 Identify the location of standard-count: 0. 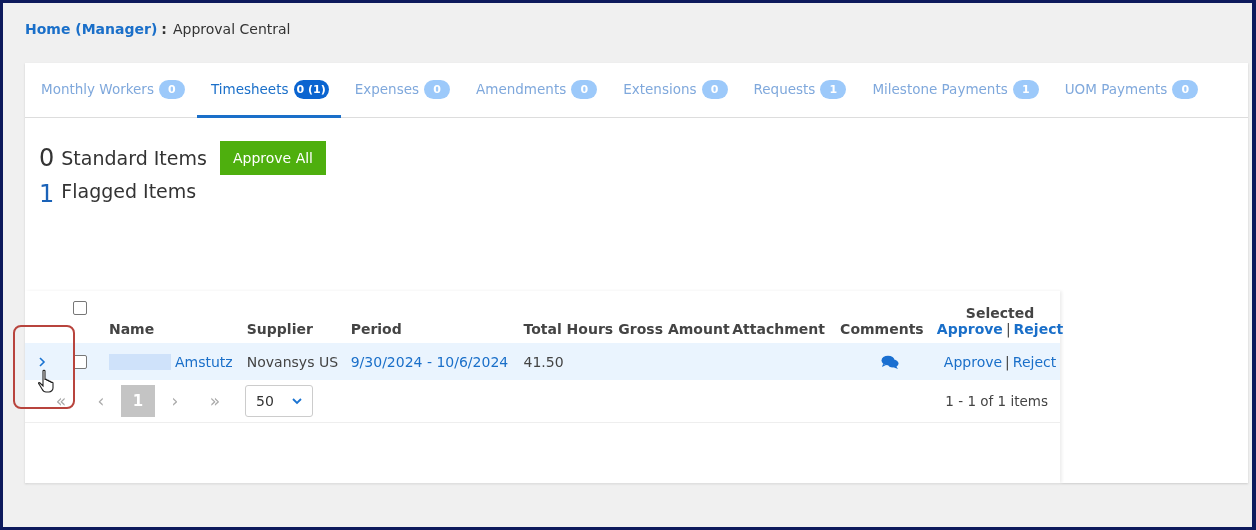
(47, 158).